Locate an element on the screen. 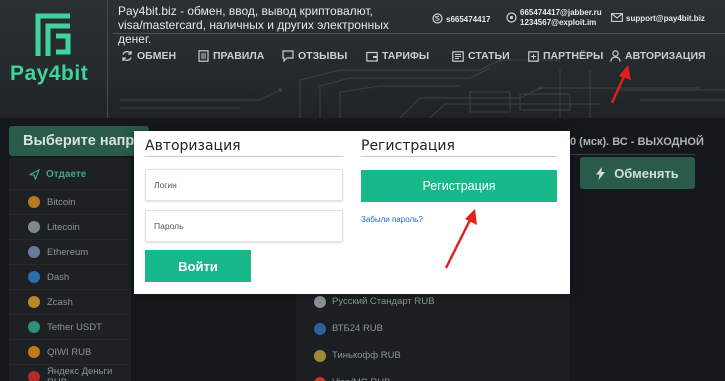 This screenshot has width=725, height=381. currency-row: Яндекс Деньги RUB is located at coordinates (70, 372).